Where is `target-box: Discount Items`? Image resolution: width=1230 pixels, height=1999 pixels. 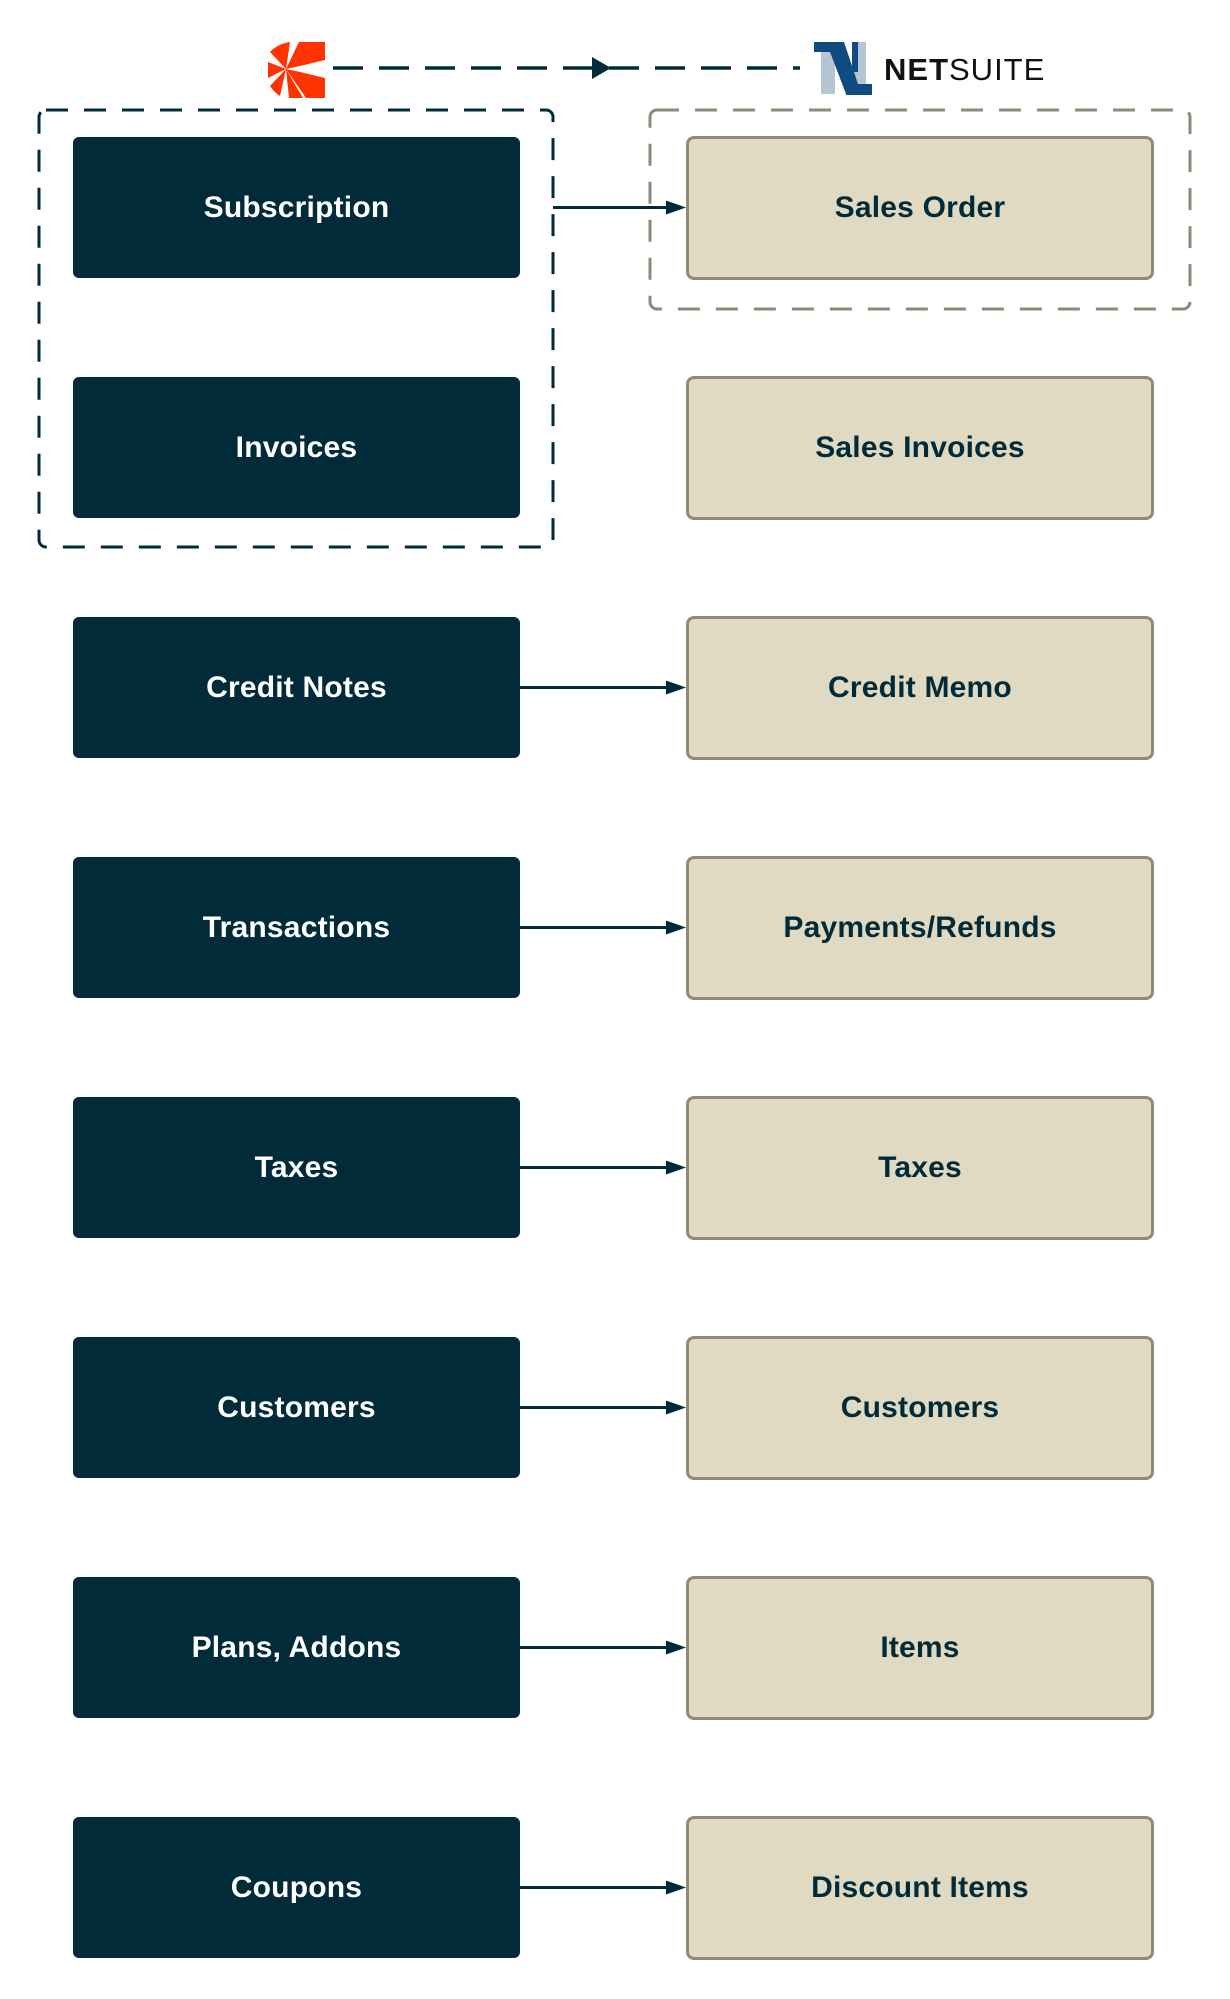 target-box: Discount Items is located at coordinates (920, 1888).